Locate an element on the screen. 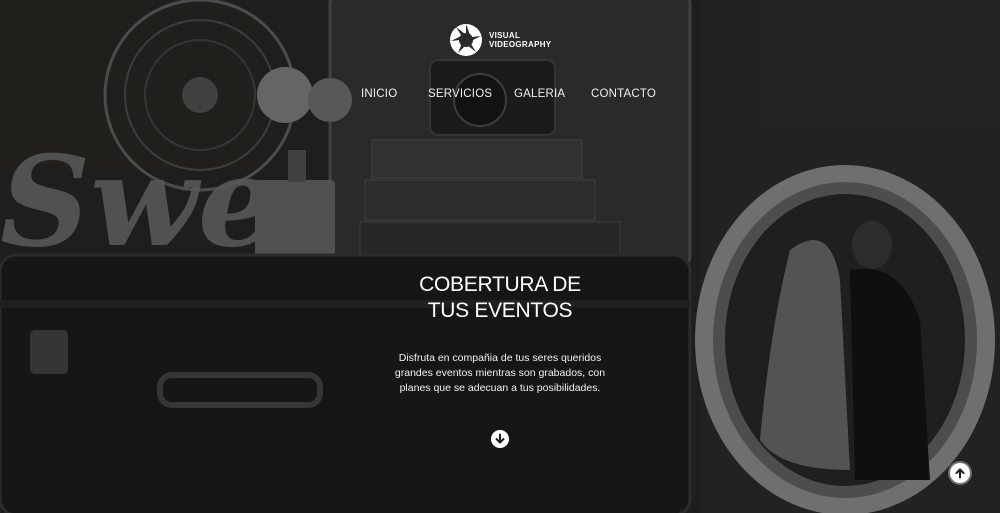 Image resolution: width=1000 pixels, height=513 pixels. hero-headline: COBERTURA DE TUS EVENTOS is located at coordinates (500, 298).